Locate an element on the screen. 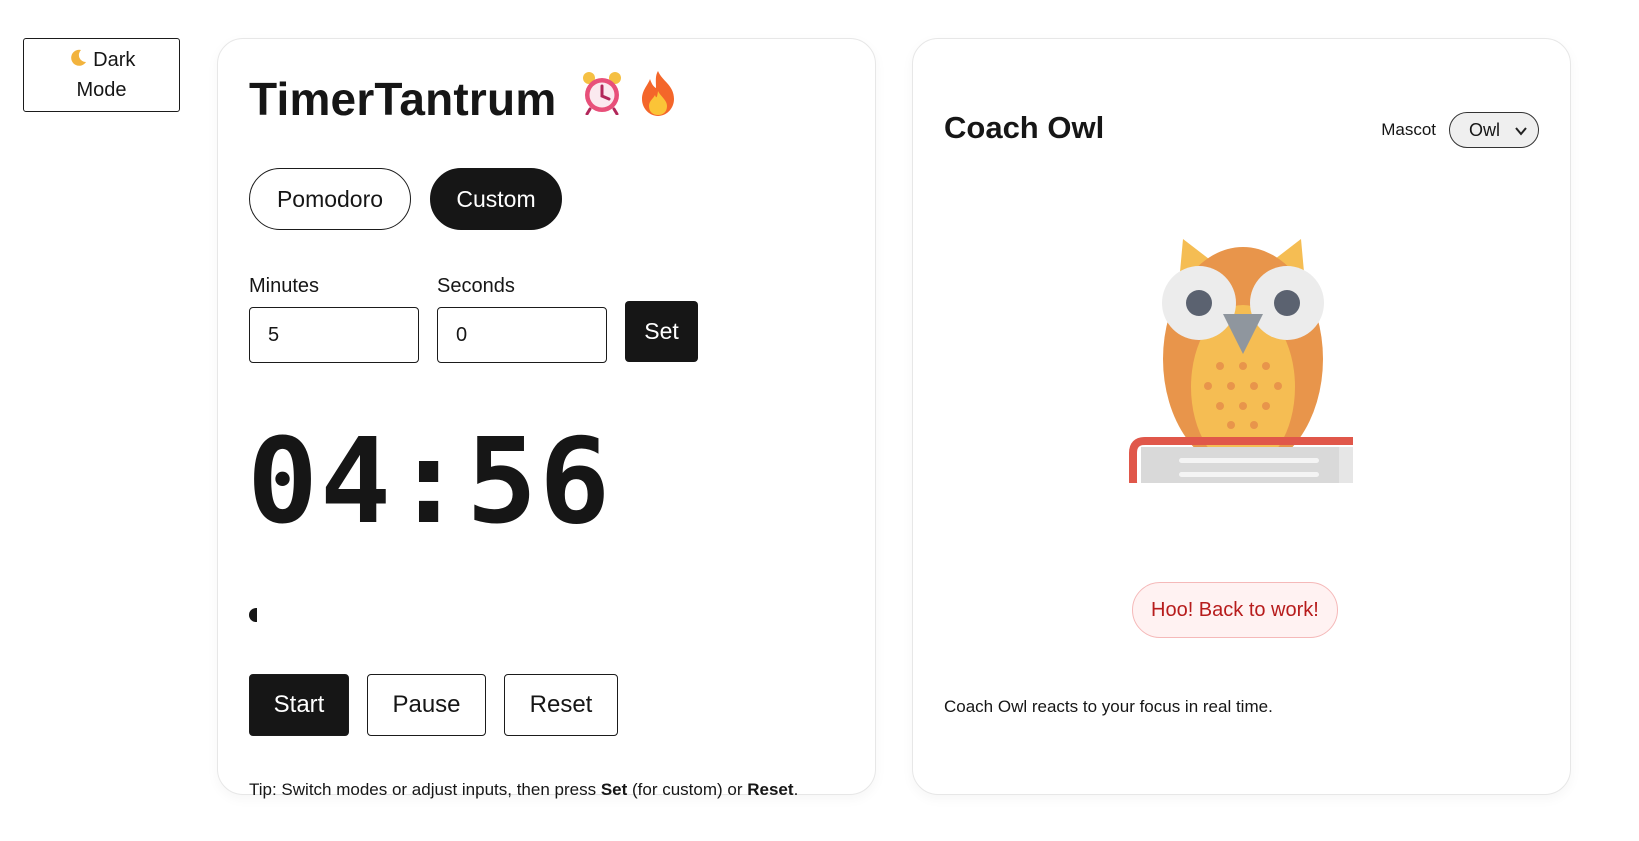  set-button: Set is located at coordinates (661, 331).